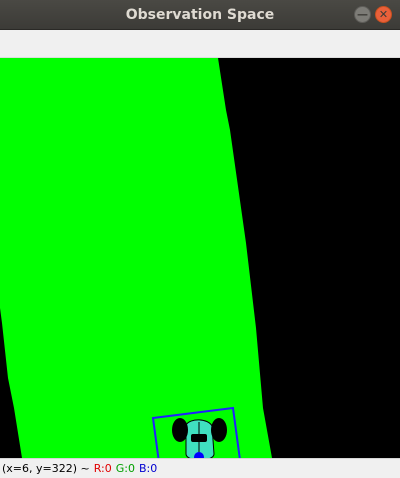 This screenshot has width=400, height=478. What do you see at coordinates (200, 468) in the screenshot?
I see `status-bar: (x=6, y=322) ~ R:0 G:0 B:0` at bounding box center [200, 468].